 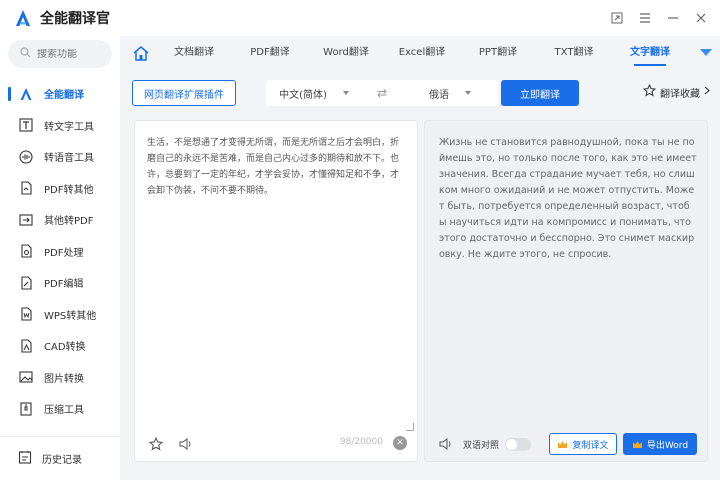 What do you see at coordinates (439, 95) in the screenshot?
I see `target-language-label: 俄语` at bounding box center [439, 95].